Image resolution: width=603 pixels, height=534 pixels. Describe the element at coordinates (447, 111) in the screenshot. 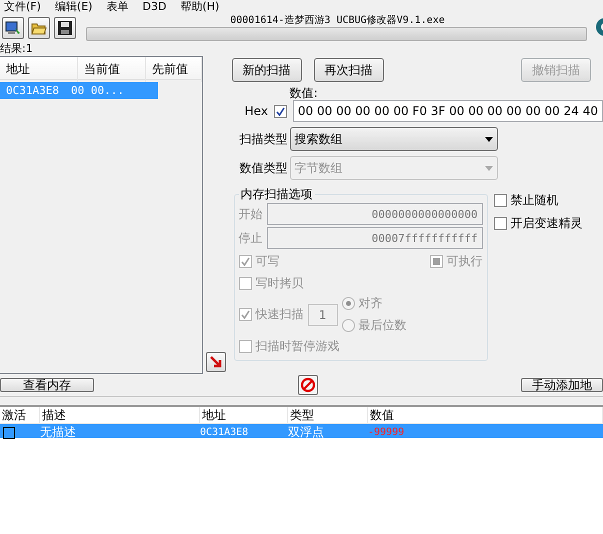

I see `value-input: 00 00 00 00 00 00 F0 3F 00 00 00 00 00 00 24 40` at that location.